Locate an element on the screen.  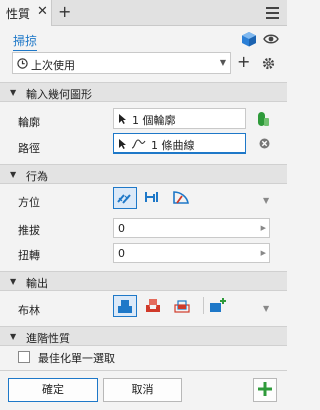
twist-input: 0 ▶ is located at coordinates (191, 253).